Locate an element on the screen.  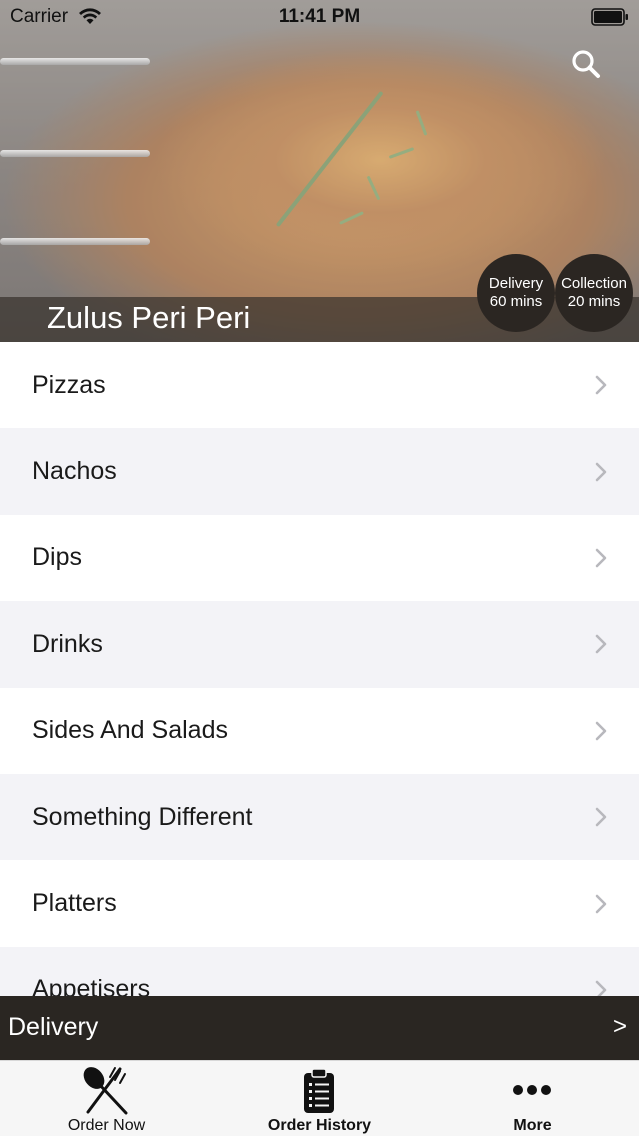
category-label: Nachos is located at coordinates (74, 471).